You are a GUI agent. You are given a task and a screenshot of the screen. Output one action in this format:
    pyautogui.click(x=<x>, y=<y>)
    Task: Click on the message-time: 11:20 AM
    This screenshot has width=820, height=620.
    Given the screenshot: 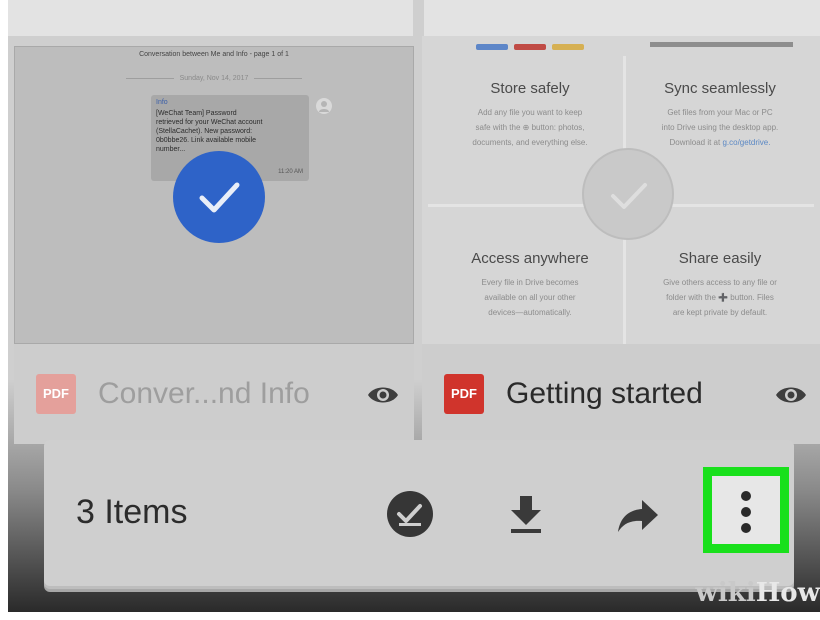 What is the action you would take?
    pyautogui.click(x=290, y=172)
    